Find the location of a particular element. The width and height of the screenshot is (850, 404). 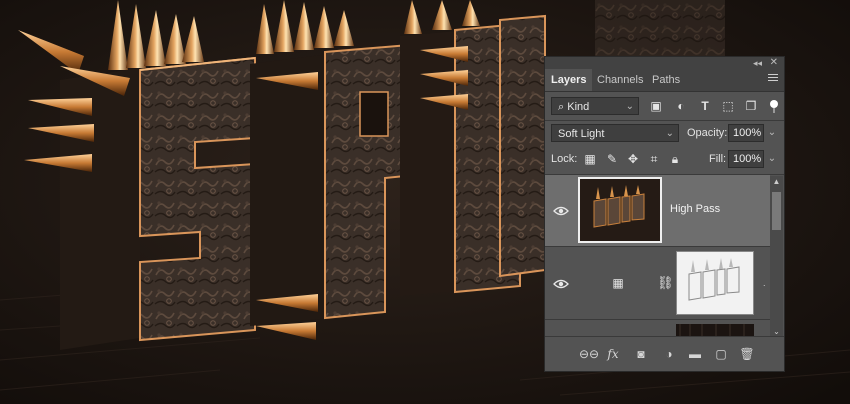

filter-adjustment-icon: ◐ is located at coordinates (681, 106).